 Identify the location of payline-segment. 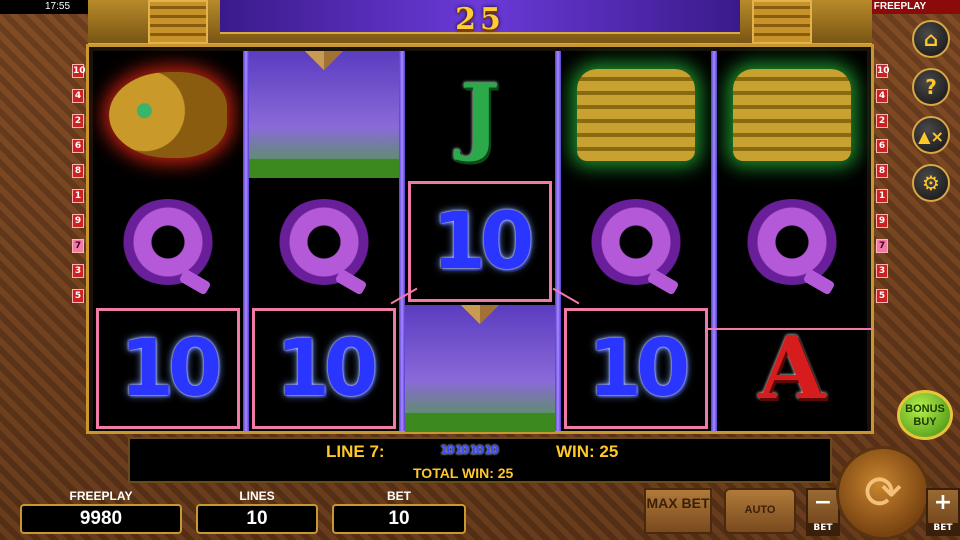
(790, 329).